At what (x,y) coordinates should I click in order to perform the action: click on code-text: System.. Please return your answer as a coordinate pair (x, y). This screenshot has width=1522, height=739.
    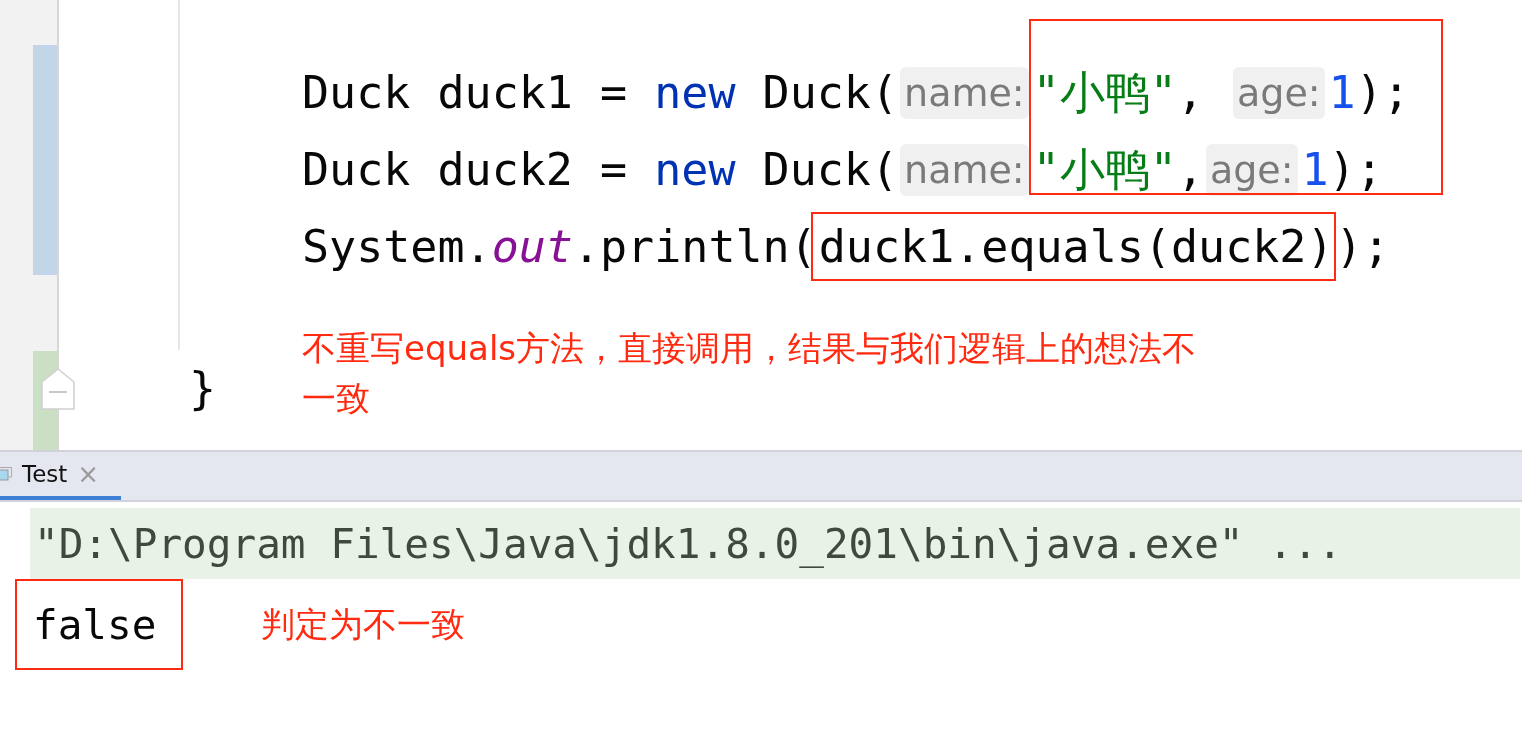
    Looking at the image, I should click on (397, 246).